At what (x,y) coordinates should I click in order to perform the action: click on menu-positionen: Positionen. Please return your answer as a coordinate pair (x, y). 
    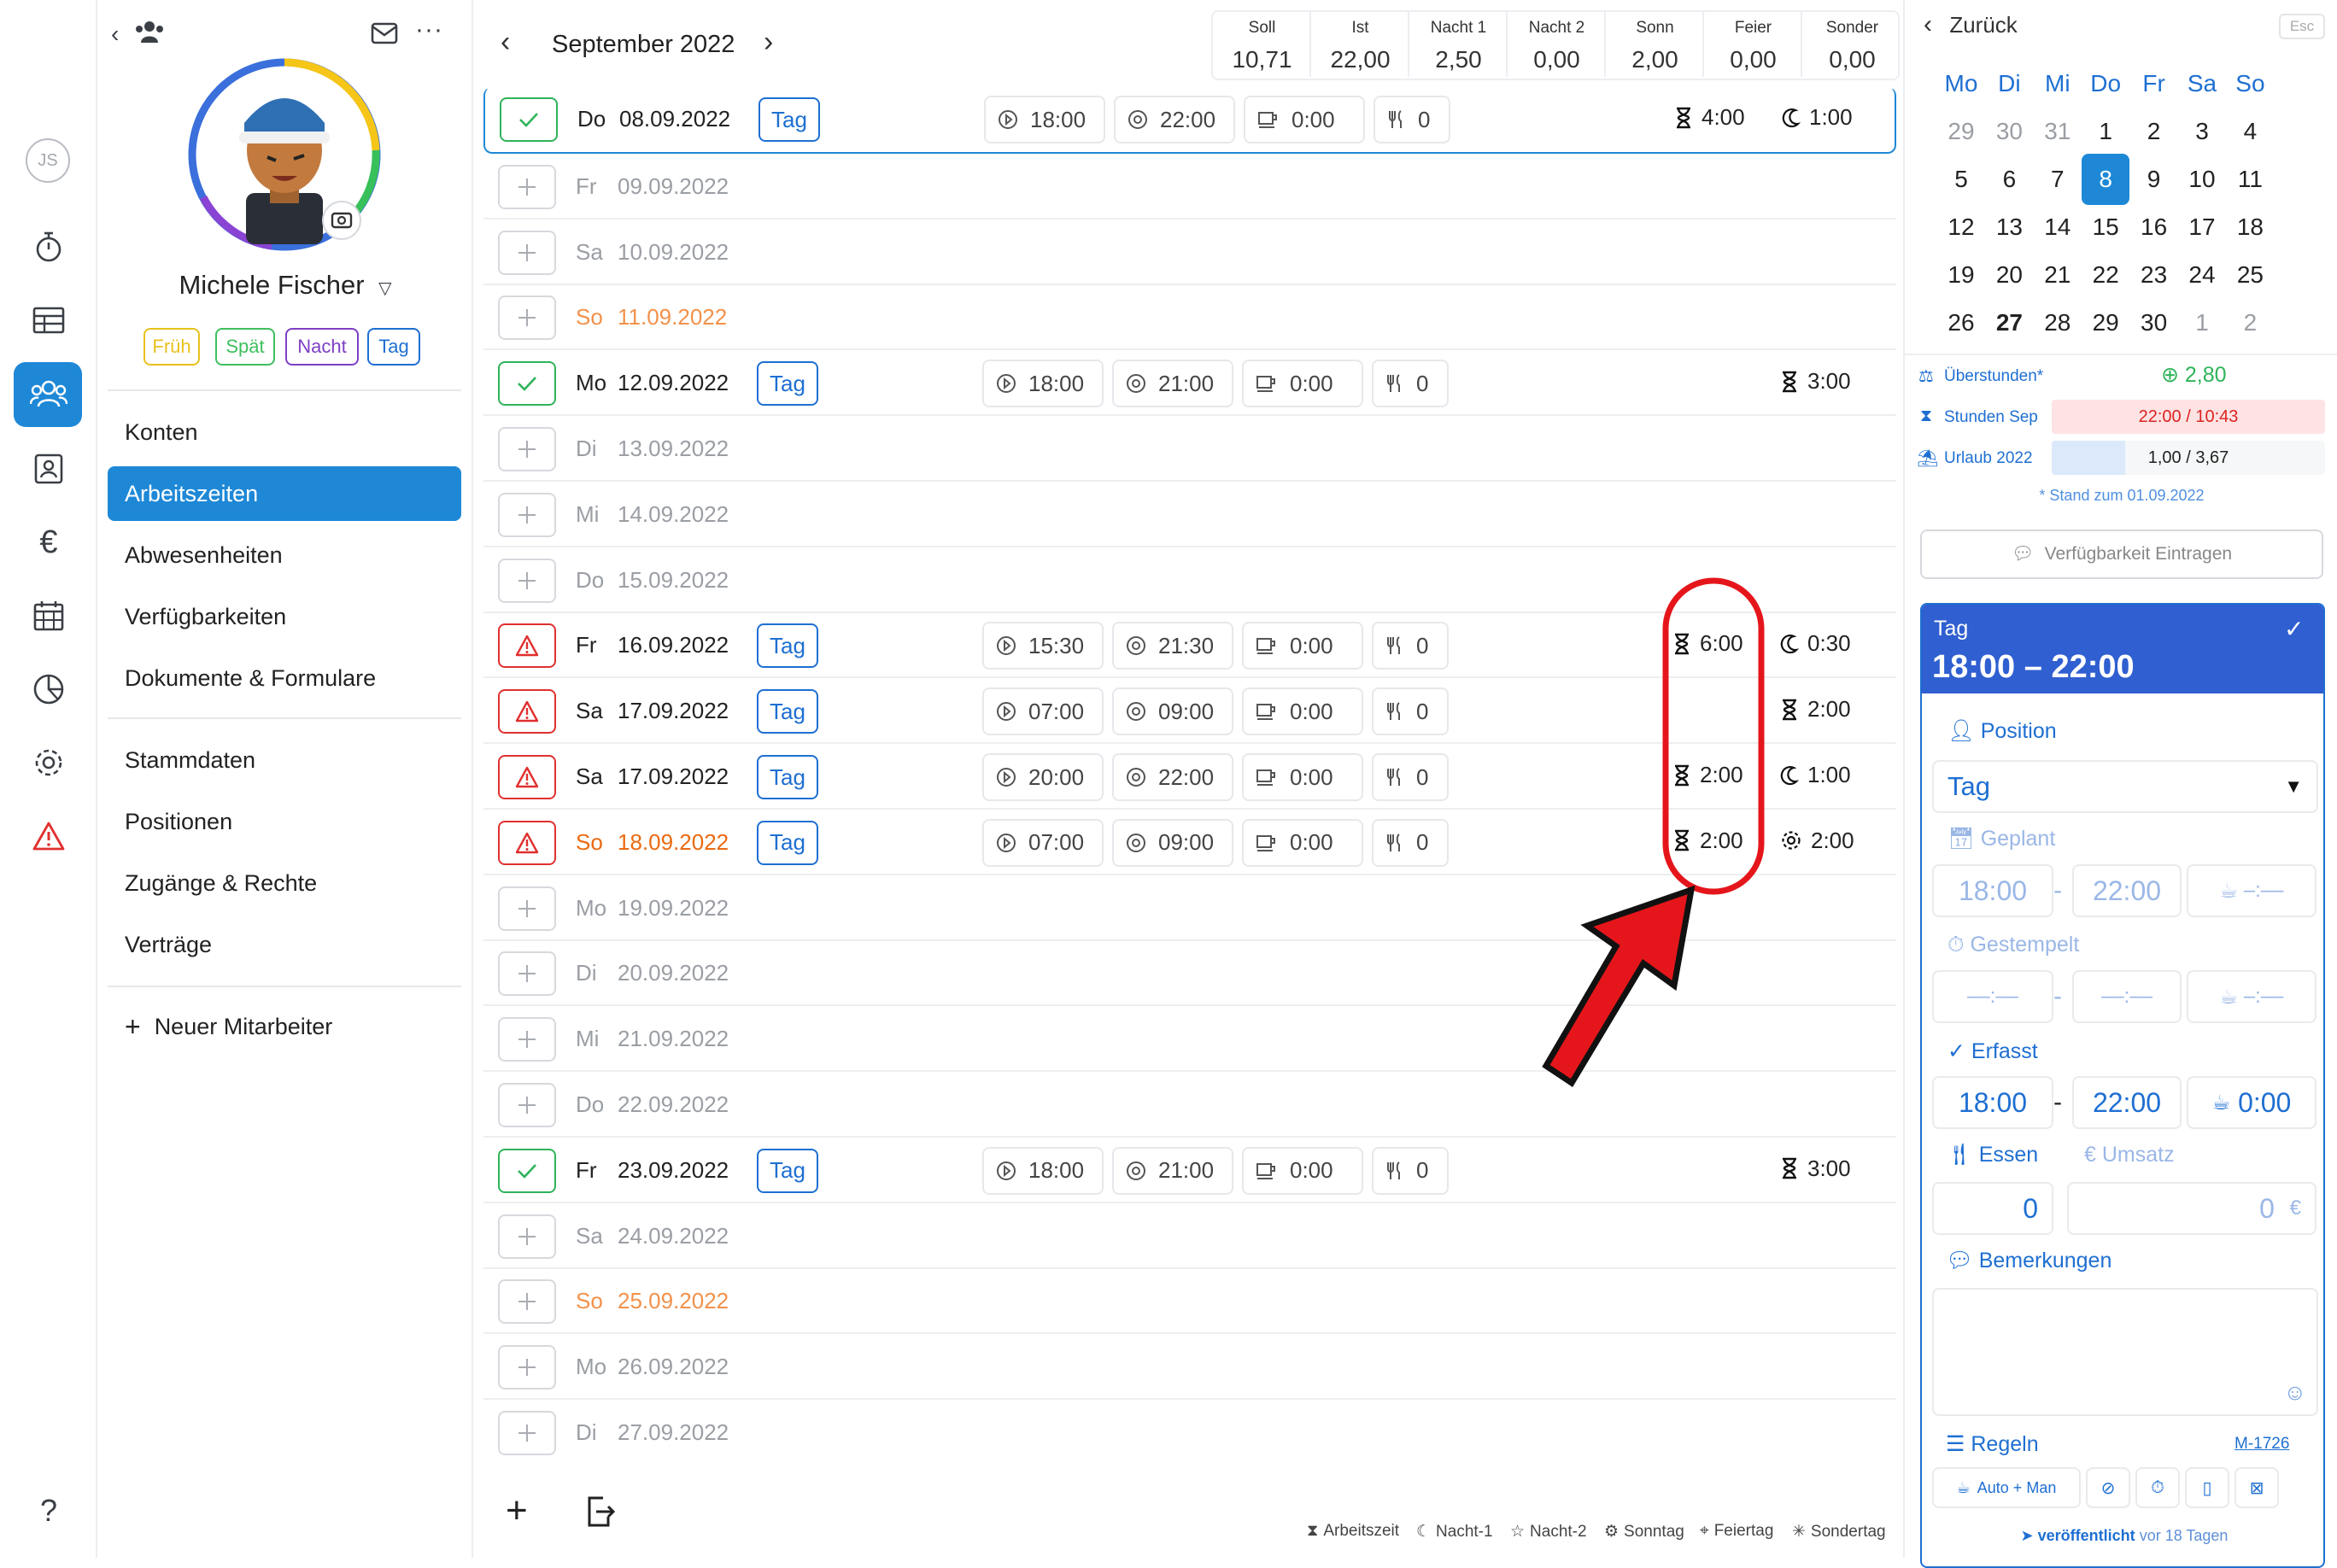
    Looking at the image, I should click on (284, 822).